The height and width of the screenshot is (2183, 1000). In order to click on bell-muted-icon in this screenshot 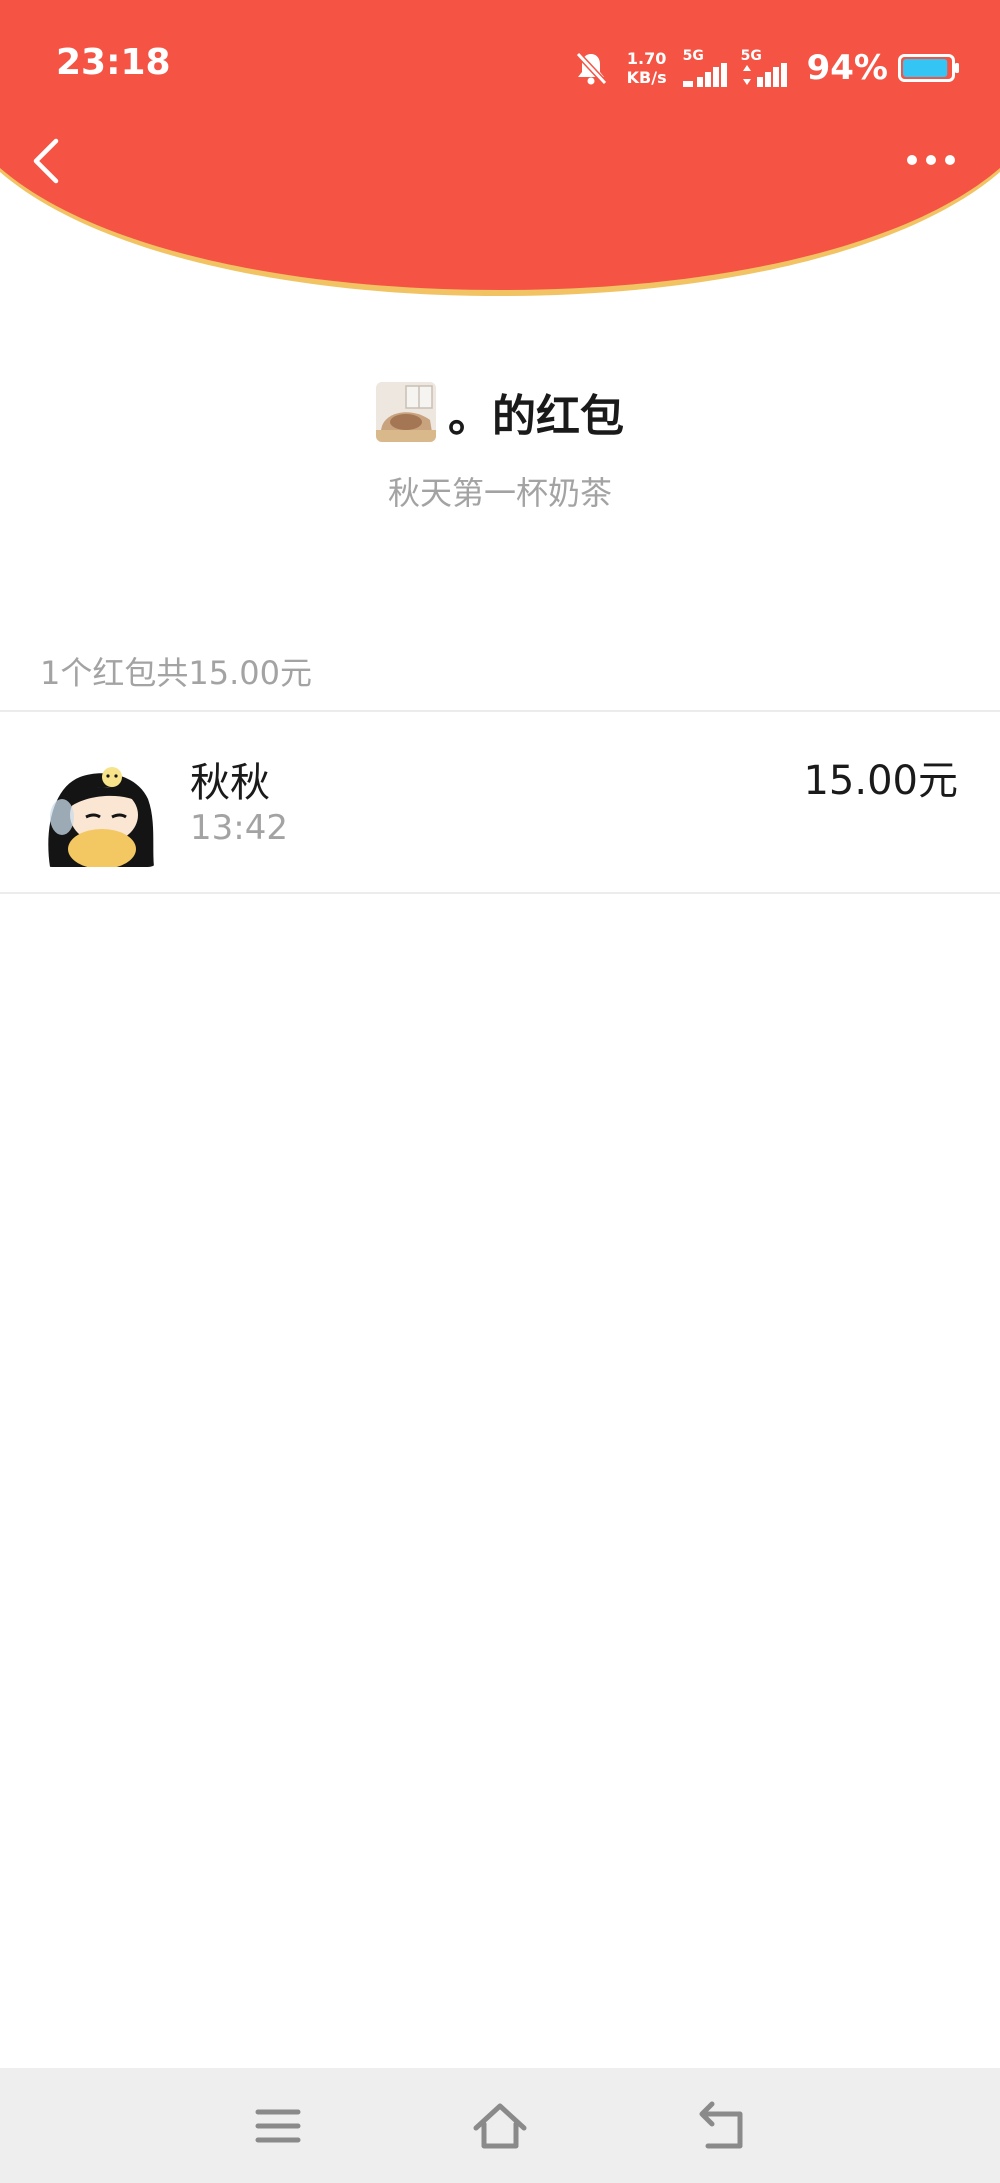, I will do `click(591, 68)`.